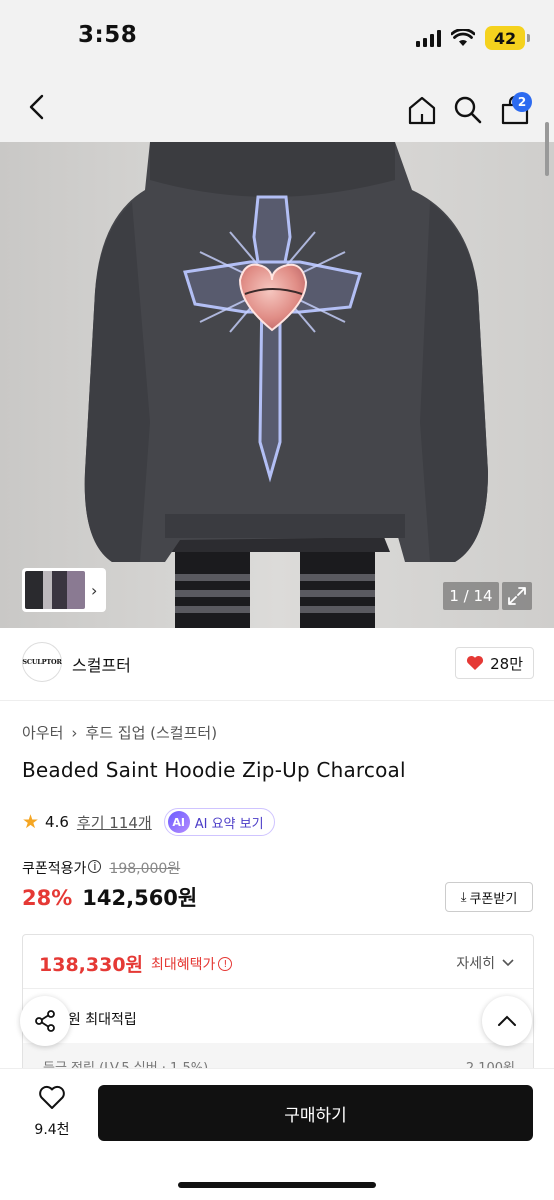  Describe the element at coordinates (42, 662) in the screenshot. I see `brand-logo: SCULPTOR` at that location.